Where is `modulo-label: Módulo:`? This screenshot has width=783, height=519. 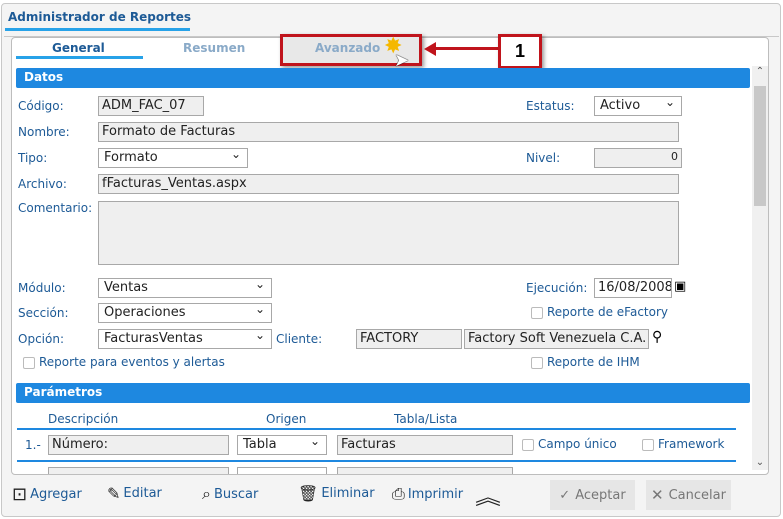
modulo-label: Módulo: is located at coordinates (42, 288).